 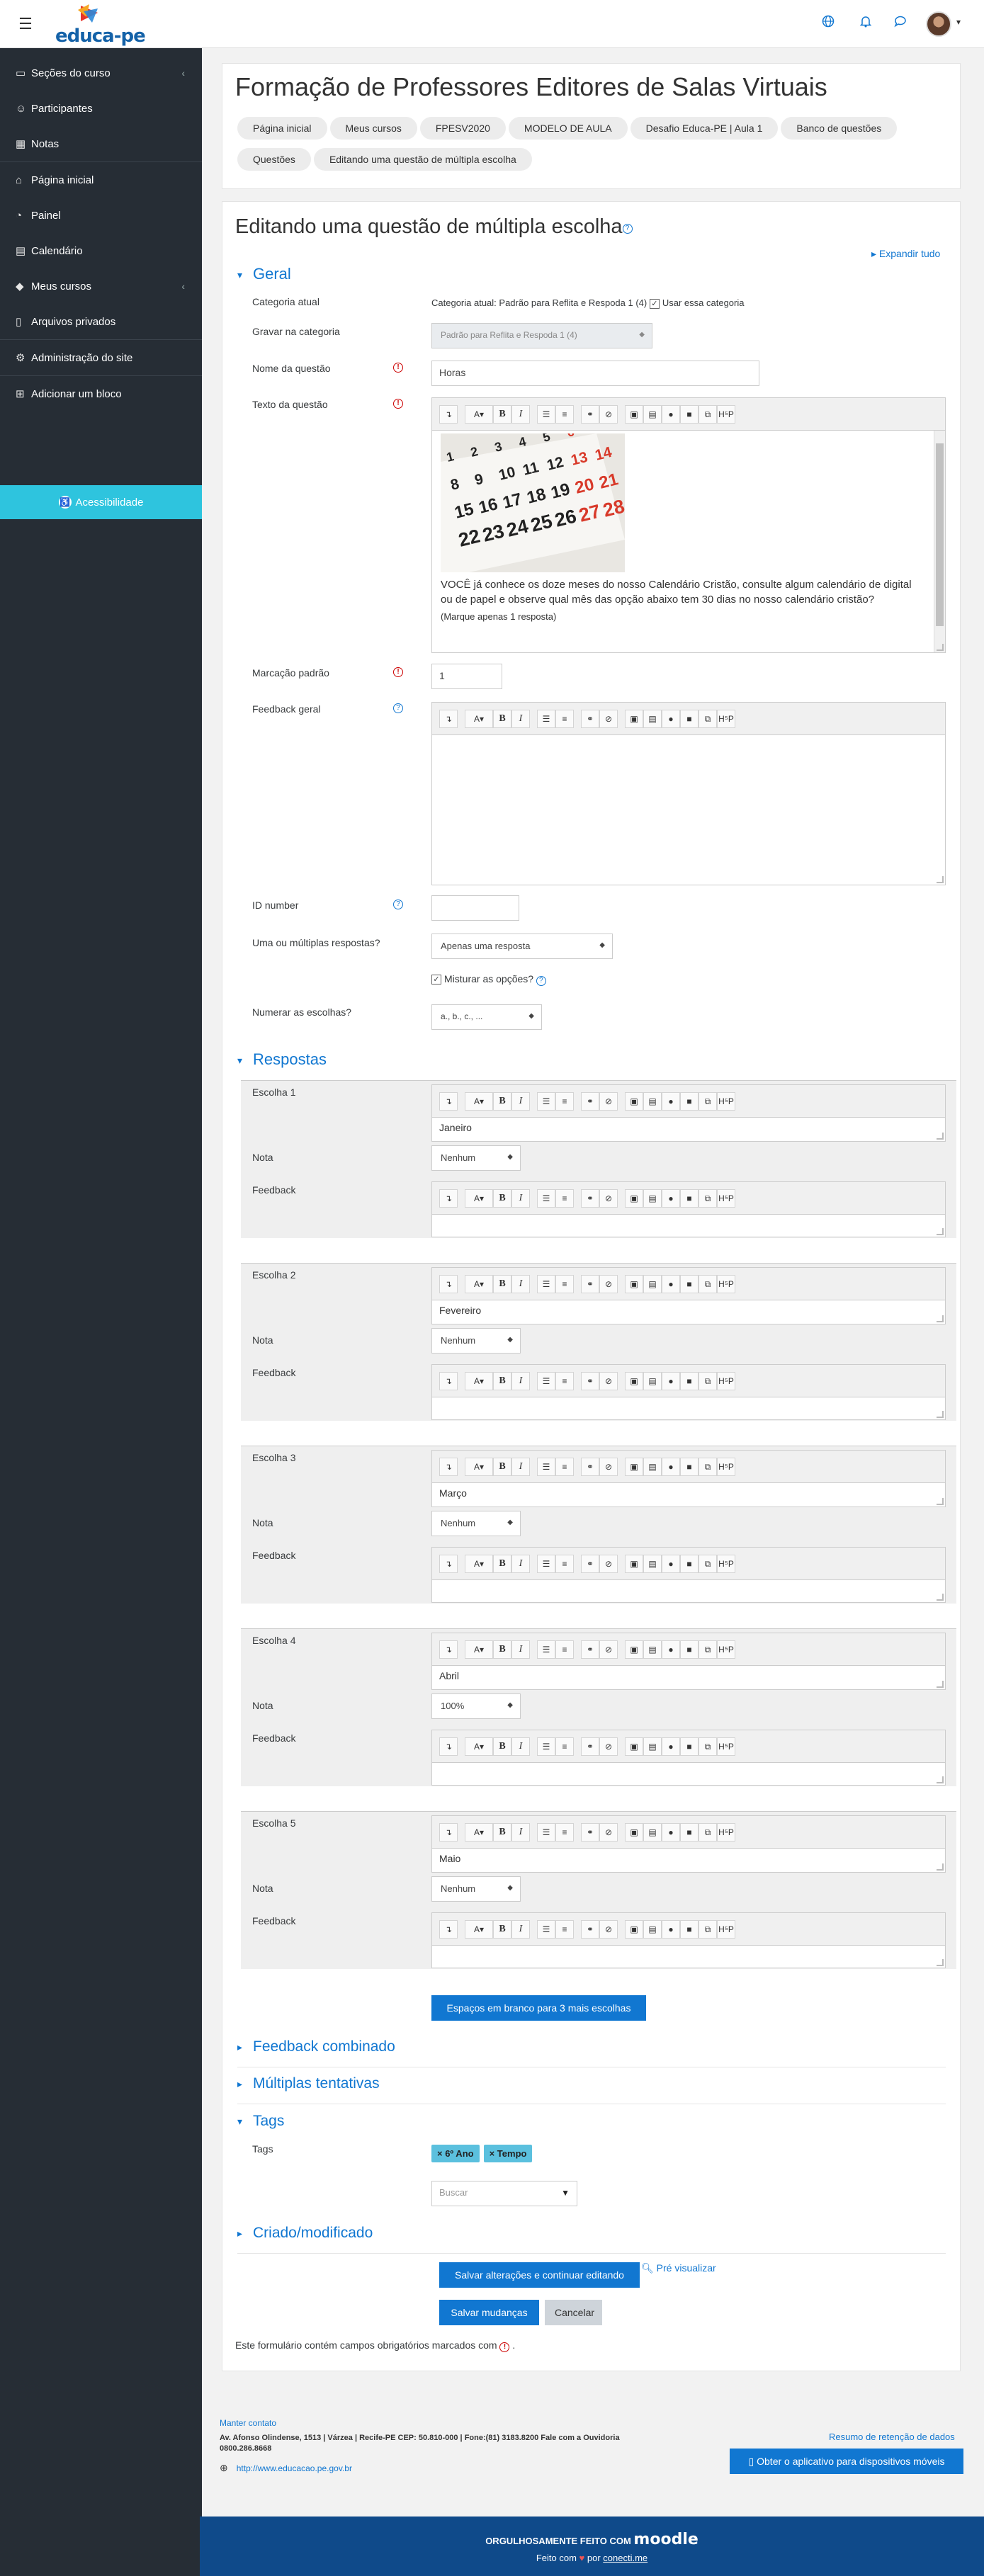 I want to click on section-tags-toggle: ▾ Tags, so click(x=260, y=2121).